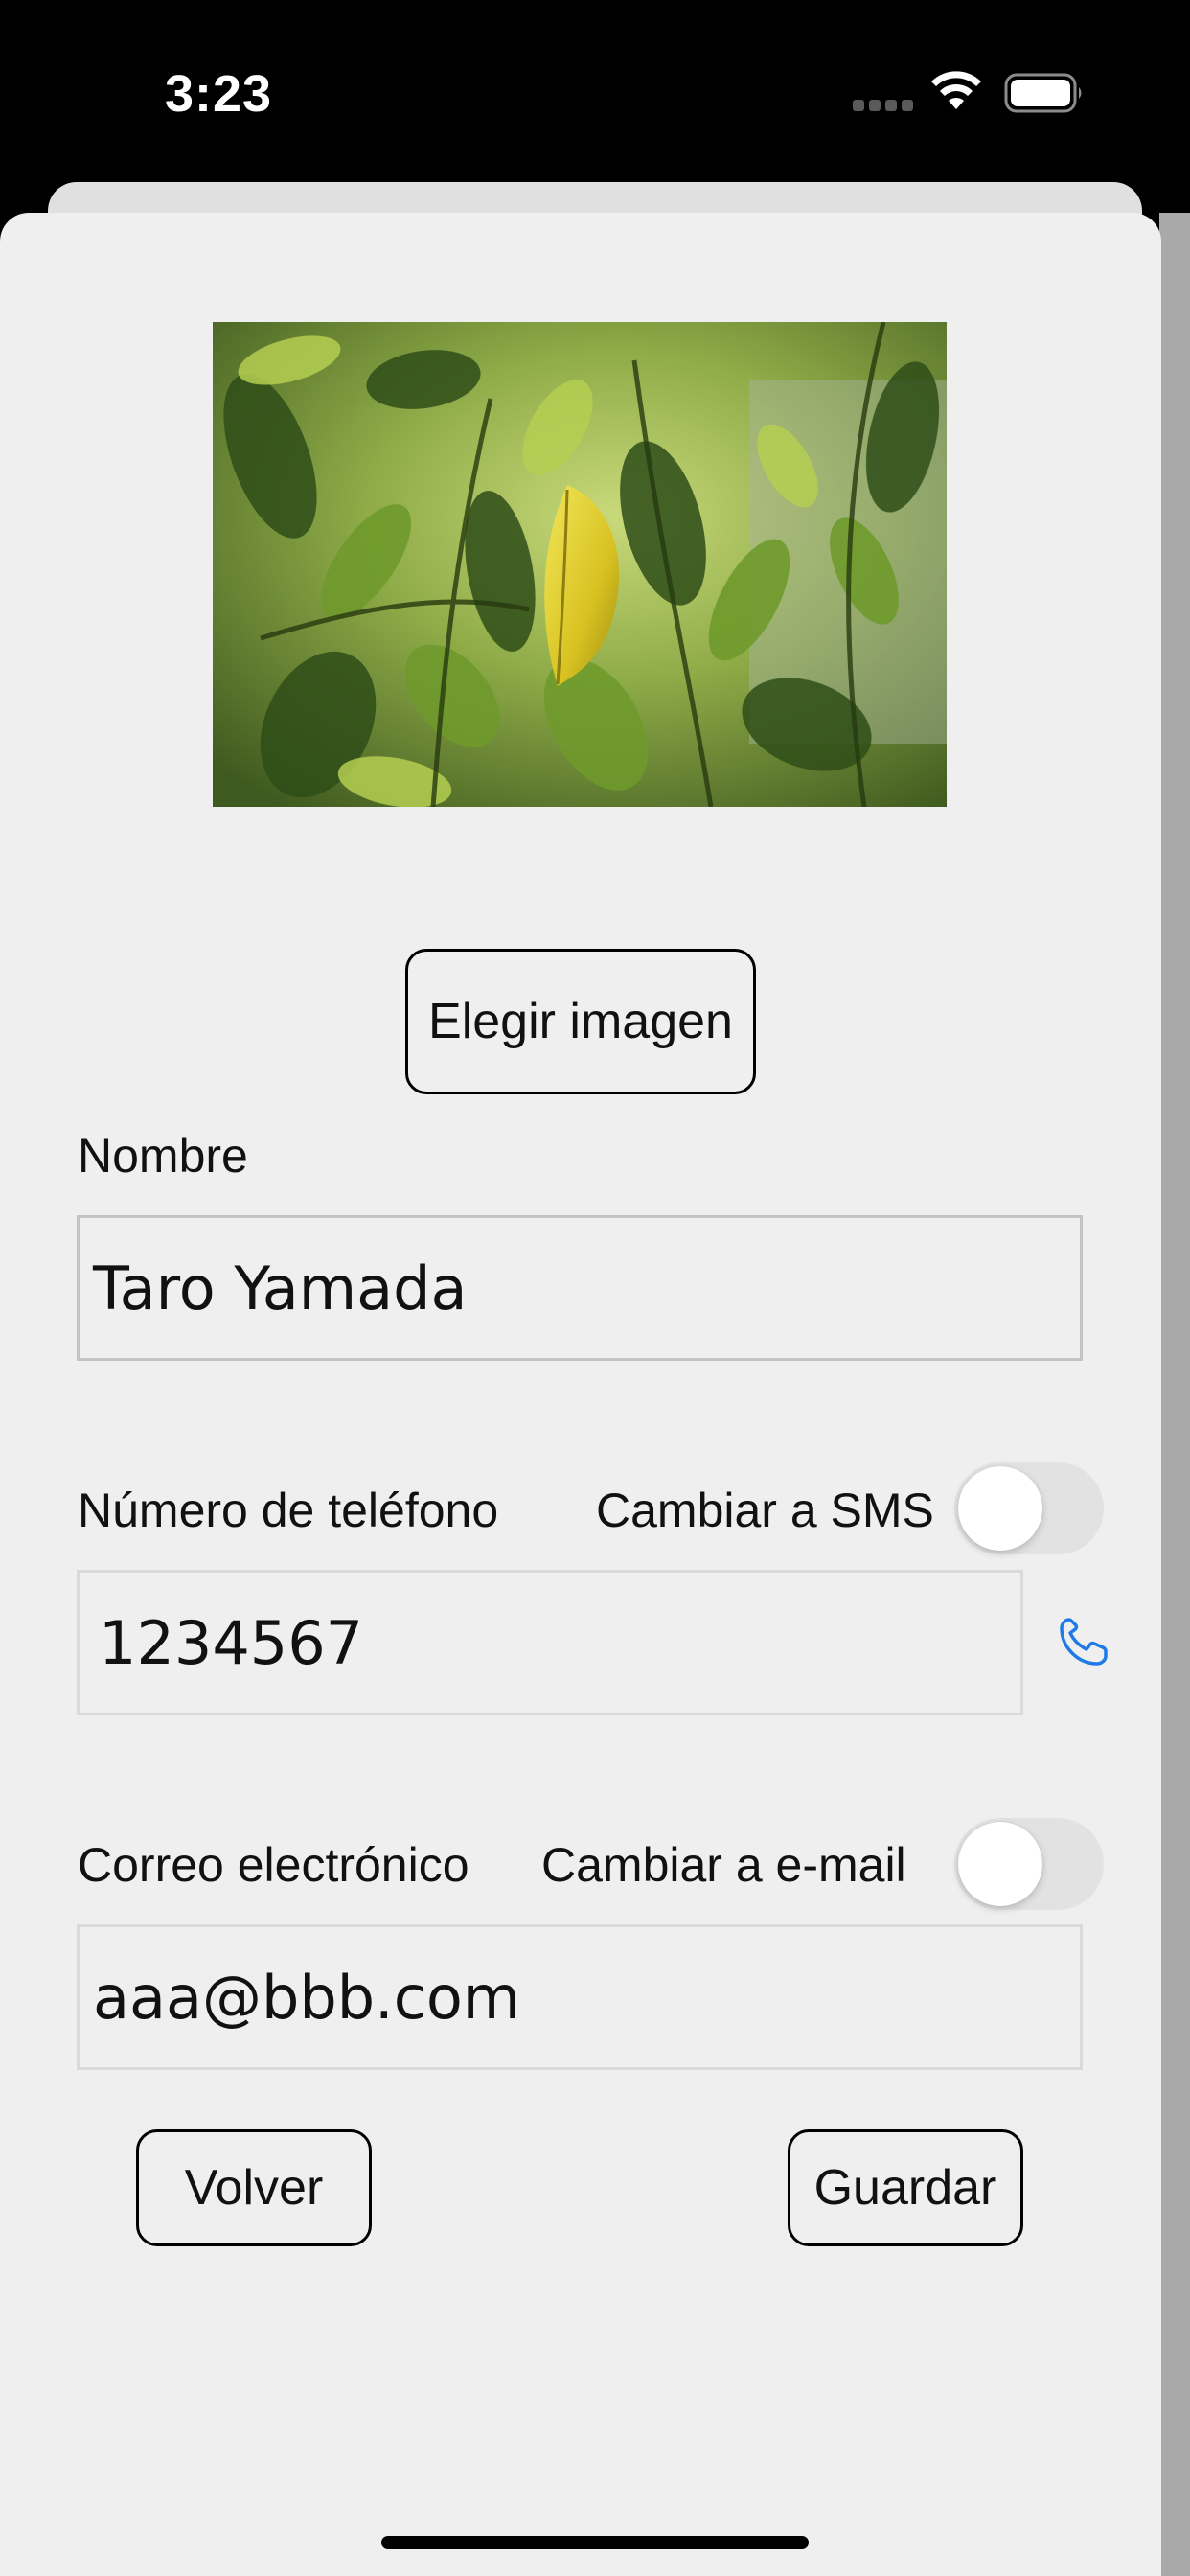 This screenshot has width=1190, height=2576. I want to click on name-label: Nombre, so click(163, 1156).